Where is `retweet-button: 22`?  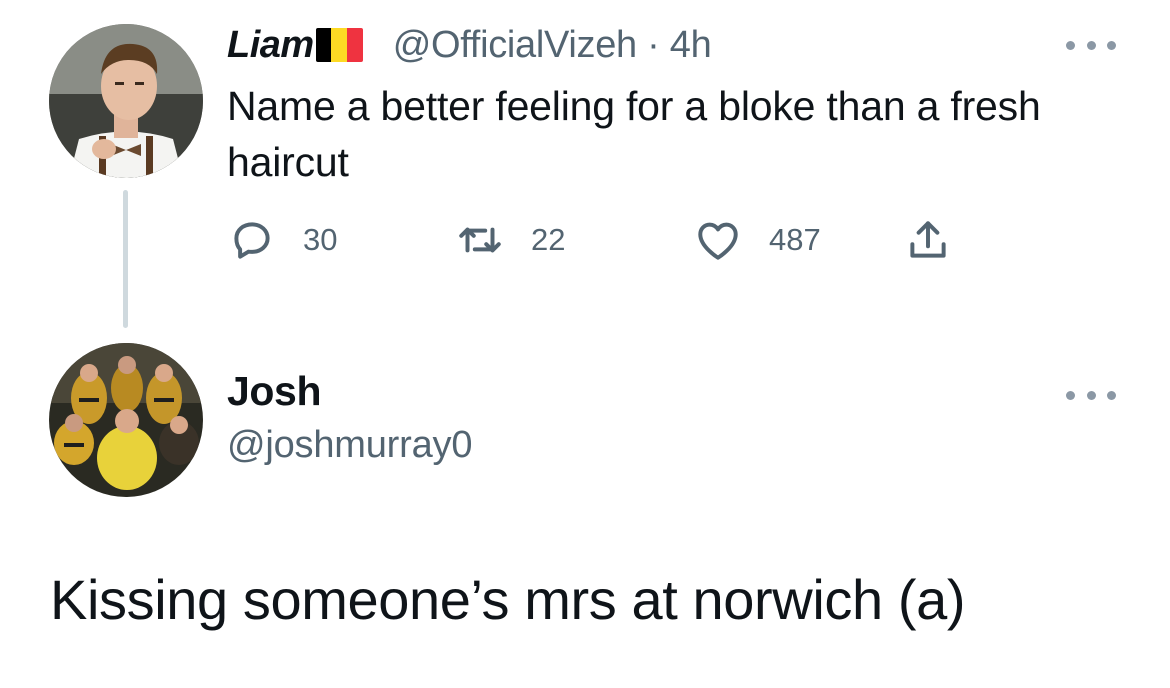
retweet-button: 22 is located at coordinates (510, 240).